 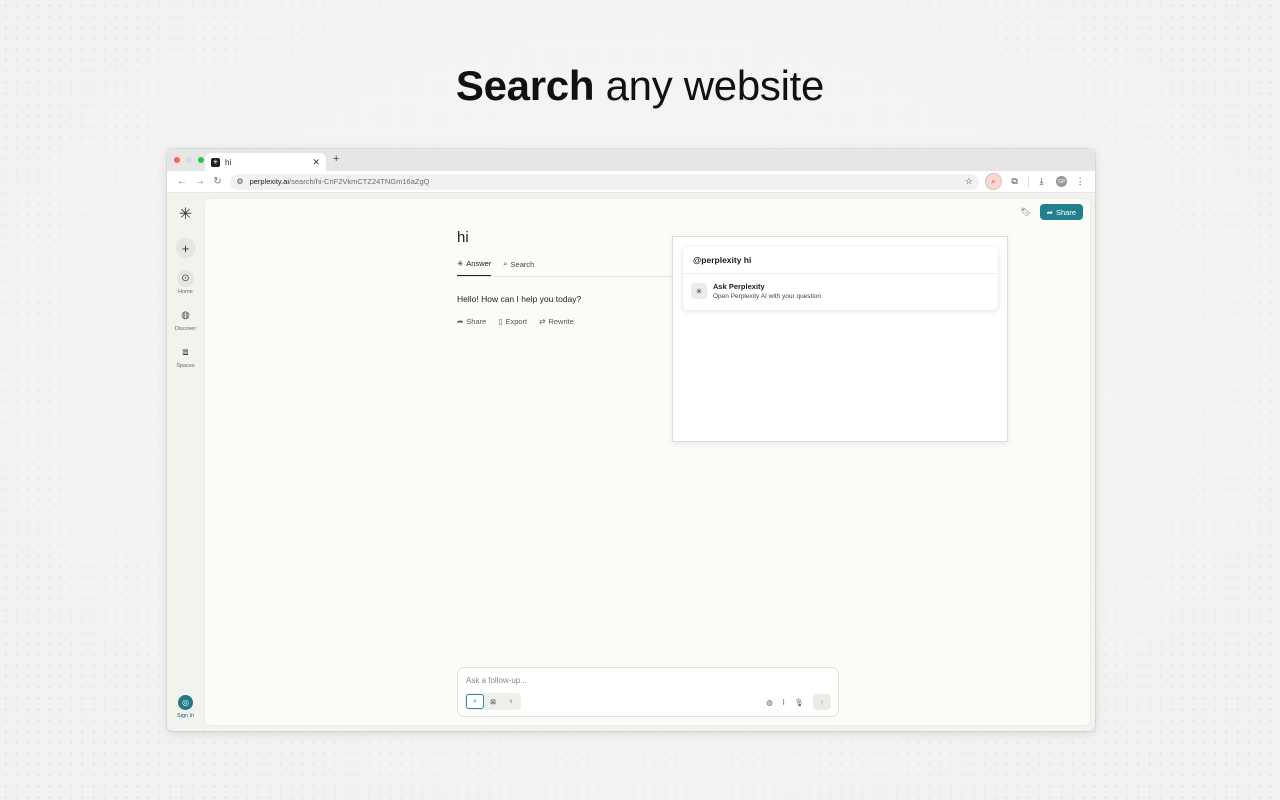 I want to click on extensions-puzzle-icon: ⧉, so click(x=1015, y=181).